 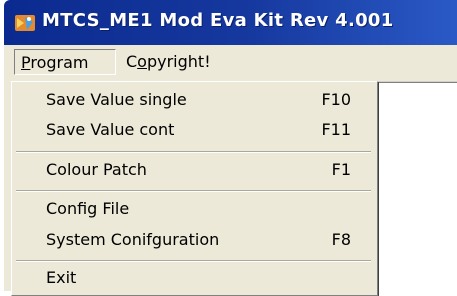 I want to click on menu-item-config-file: Config File, so click(x=193, y=209).